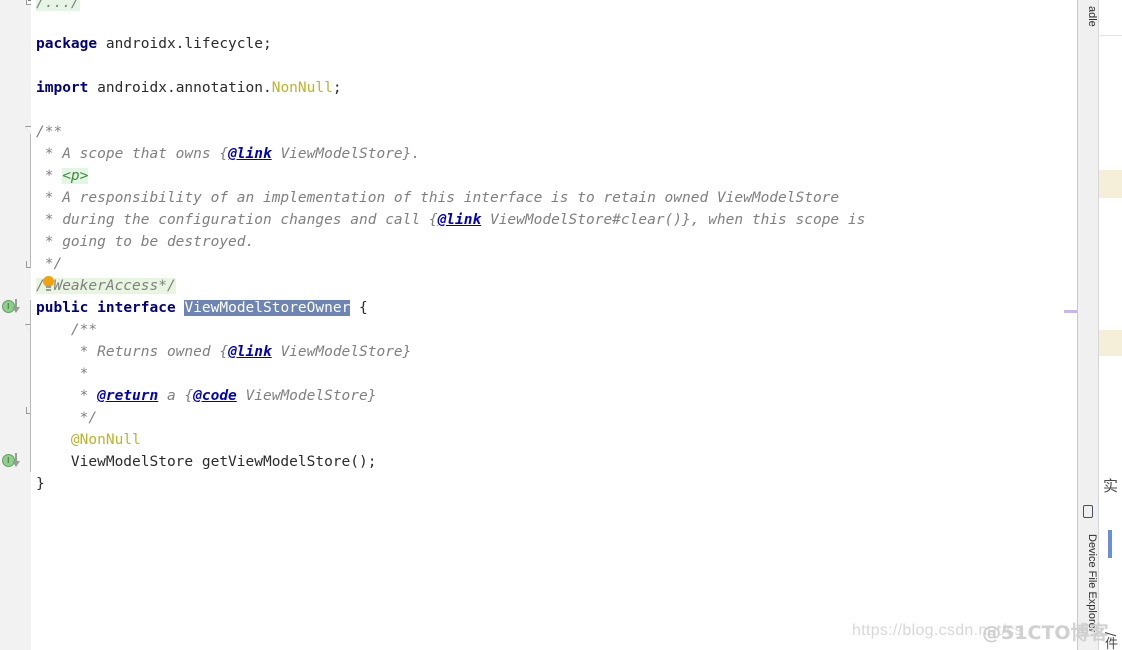  What do you see at coordinates (346, 154) in the screenshot?
I see `comment-text: ViewModelStore}.` at bounding box center [346, 154].